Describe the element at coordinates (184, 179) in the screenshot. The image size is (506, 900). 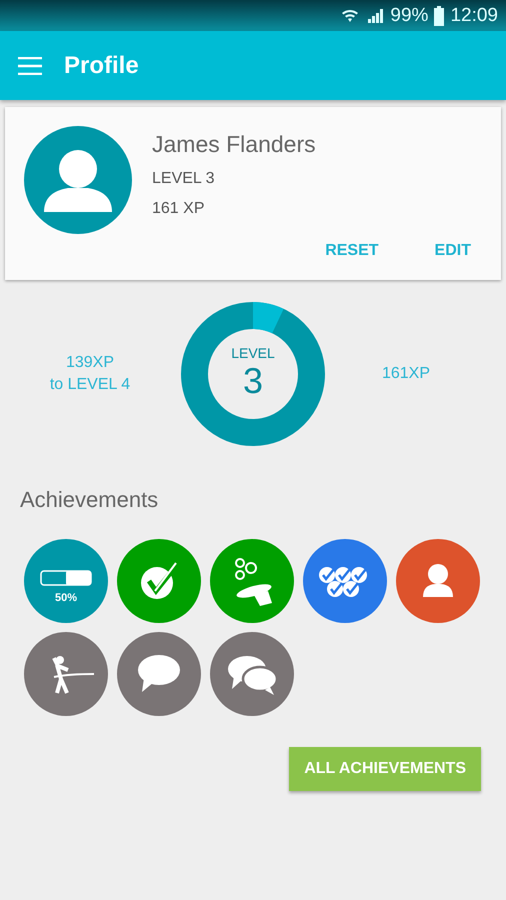
I see `user-level: LEVEL 3` at that location.